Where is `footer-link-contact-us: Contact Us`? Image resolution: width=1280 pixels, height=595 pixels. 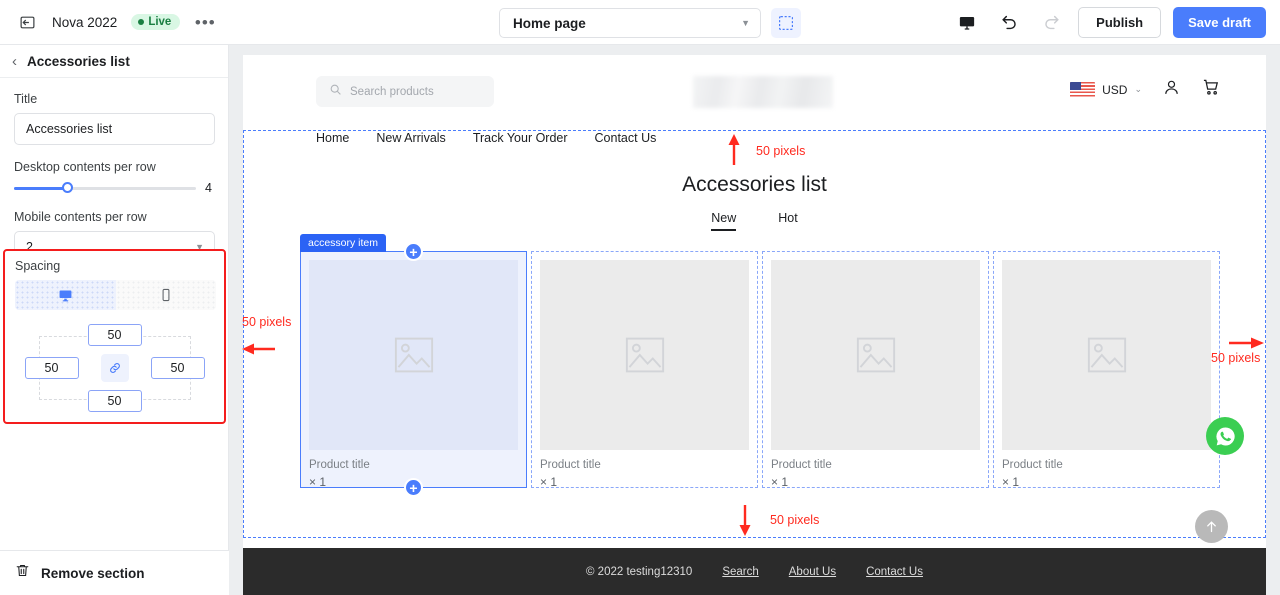 footer-link-contact-us: Contact Us is located at coordinates (894, 572).